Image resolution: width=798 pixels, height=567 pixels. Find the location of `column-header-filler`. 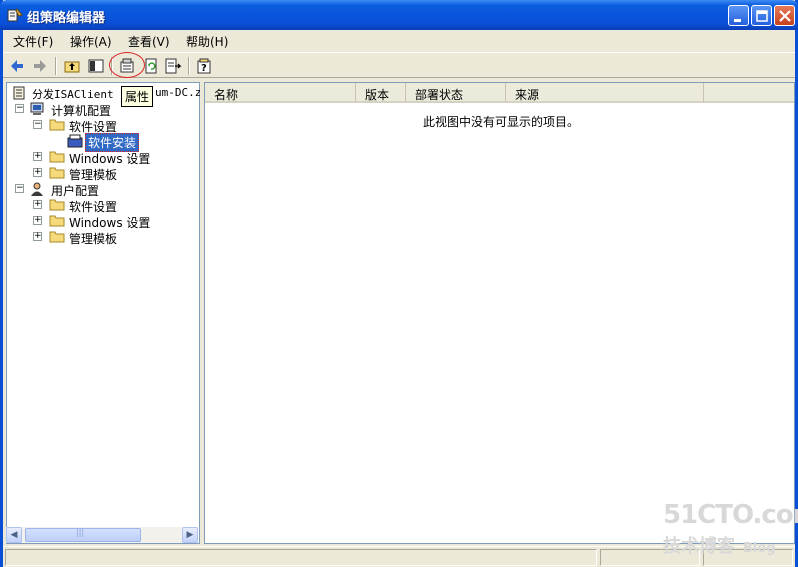

column-header-filler is located at coordinates (749, 93).